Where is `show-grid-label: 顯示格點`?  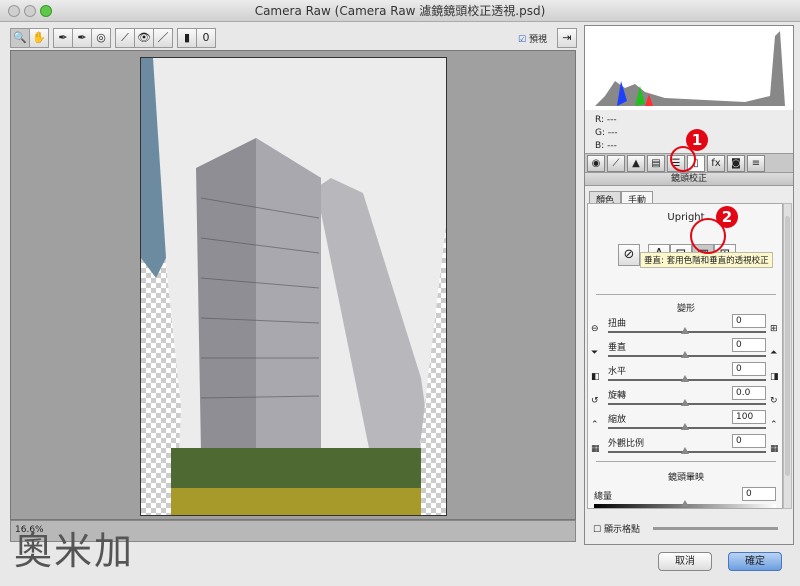 show-grid-label: 顯示格點 is located at coordinates (621, 530).